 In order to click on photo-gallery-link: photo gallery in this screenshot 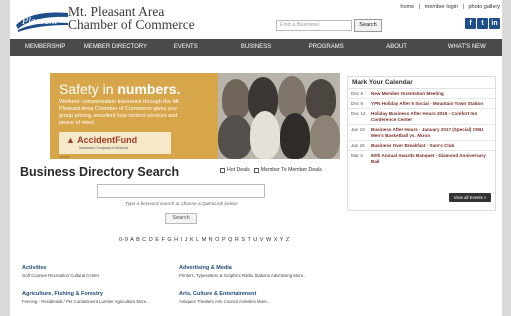, I will do `click(485, 7)`.